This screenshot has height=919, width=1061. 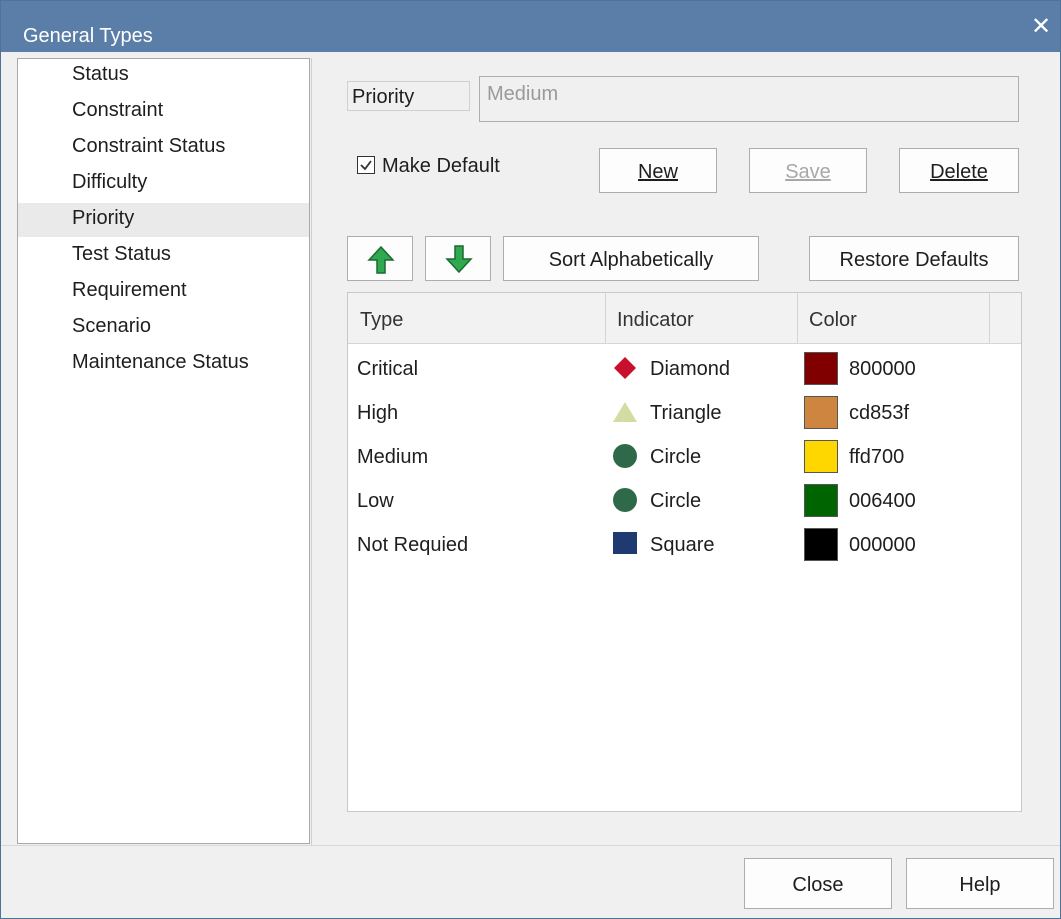 What do you see at coordinates (882, 545) in the screenshot?
I see `color-hex-cell: 000000` at bounding box center [882, 545].